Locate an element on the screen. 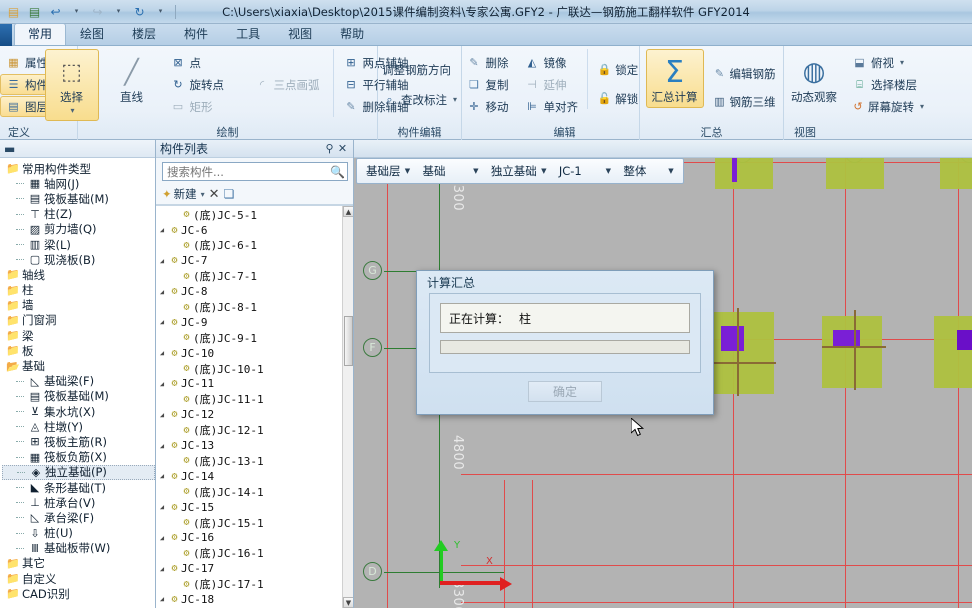 Image resolution: width=972 pixels, height=608 pixels. tree-item-4: ▨ 剪力墙(Q) is located at coordinates (78, 229).